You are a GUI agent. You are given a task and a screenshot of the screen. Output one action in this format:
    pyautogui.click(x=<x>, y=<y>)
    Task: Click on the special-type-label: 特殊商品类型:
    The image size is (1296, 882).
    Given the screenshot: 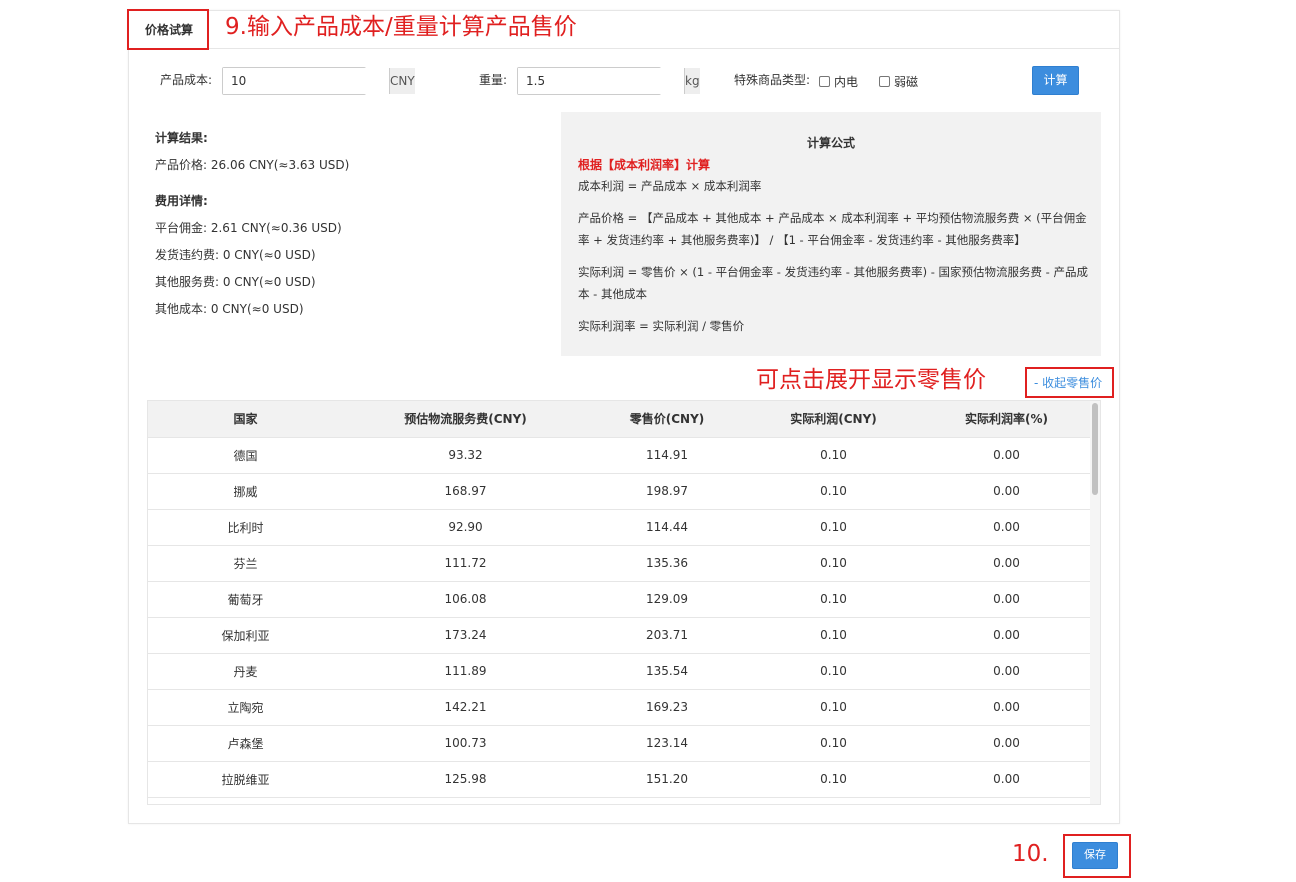 What is the action you would take?
    pyautogui.click(x=772, y=80)
    